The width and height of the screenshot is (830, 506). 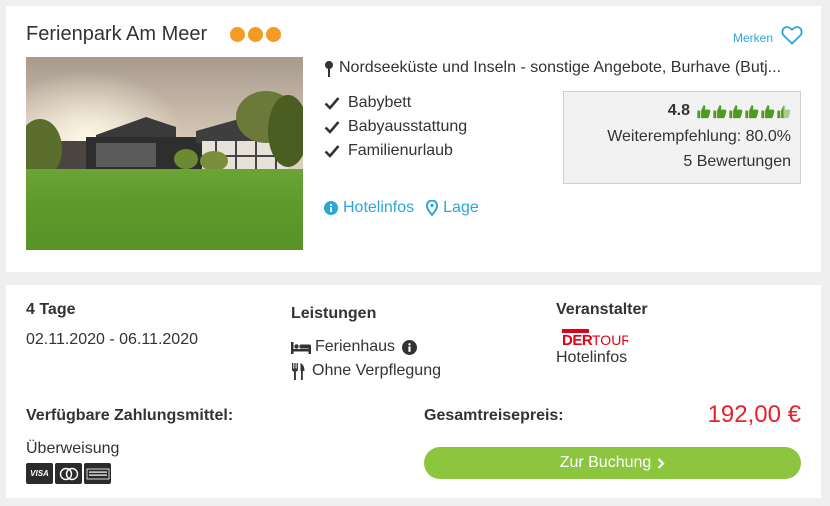 I want to click on operator-heading: Veranstalter, so click(x=602, y=309).